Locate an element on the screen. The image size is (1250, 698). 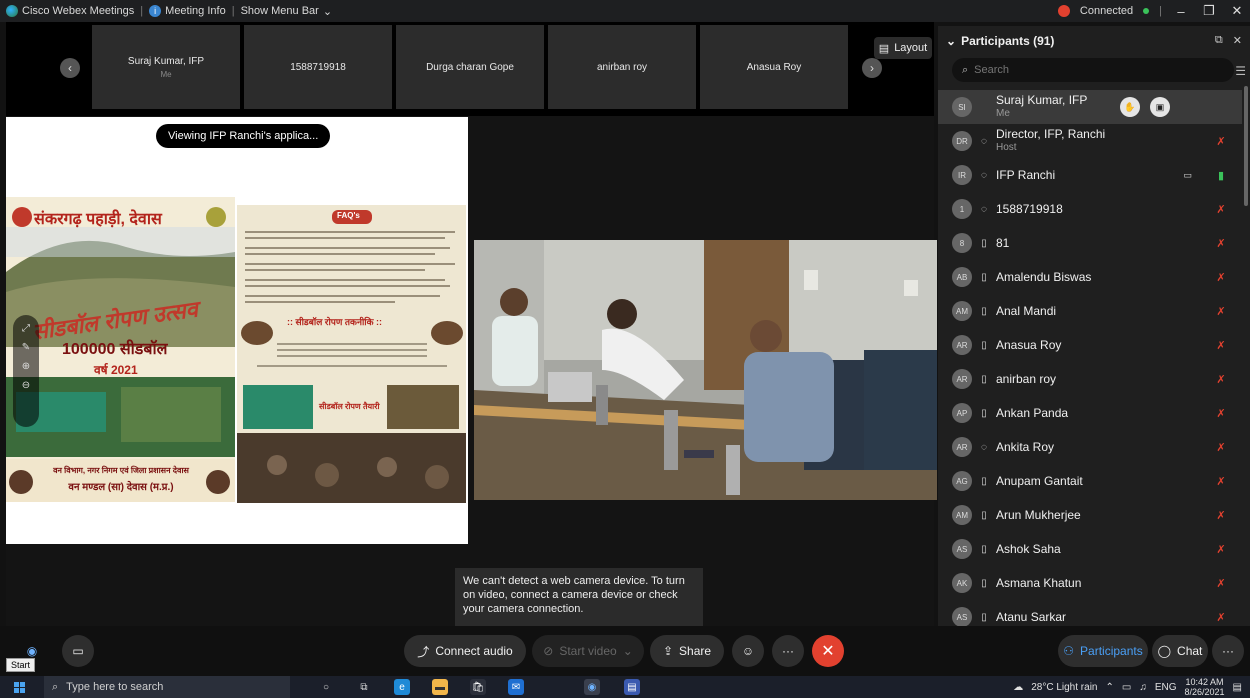
chevron-down-icon: ⌄ is located at coordinates (951, 41).